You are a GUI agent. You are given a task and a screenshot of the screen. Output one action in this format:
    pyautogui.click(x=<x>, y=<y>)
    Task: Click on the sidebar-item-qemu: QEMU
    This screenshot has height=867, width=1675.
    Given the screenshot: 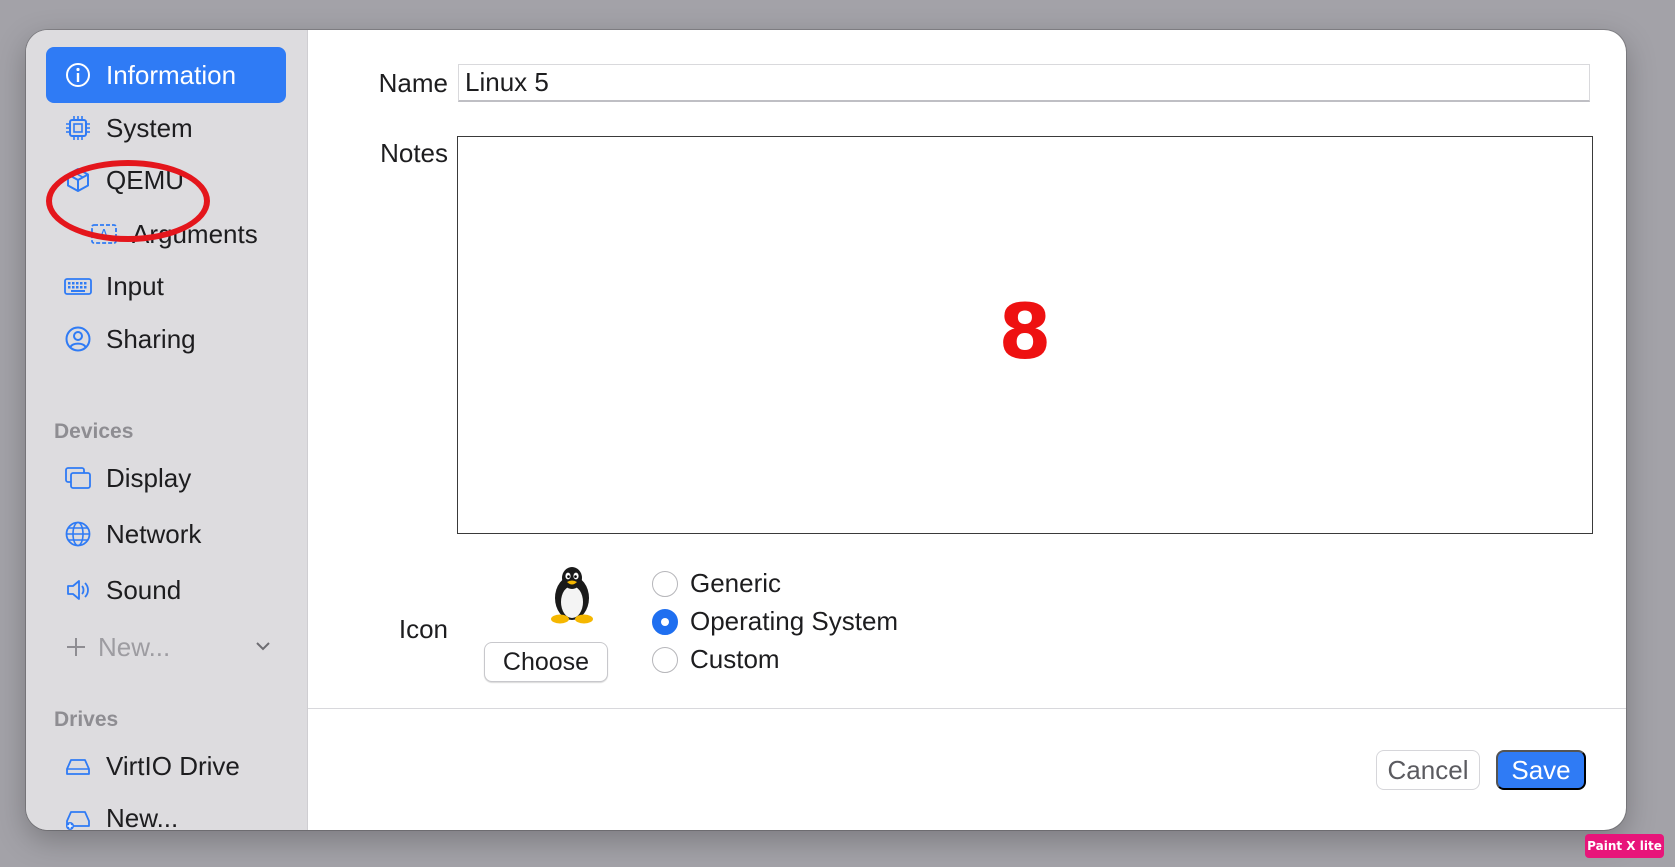 What is the action you would take?
    pyautogui.click(x=166, y=180)
    